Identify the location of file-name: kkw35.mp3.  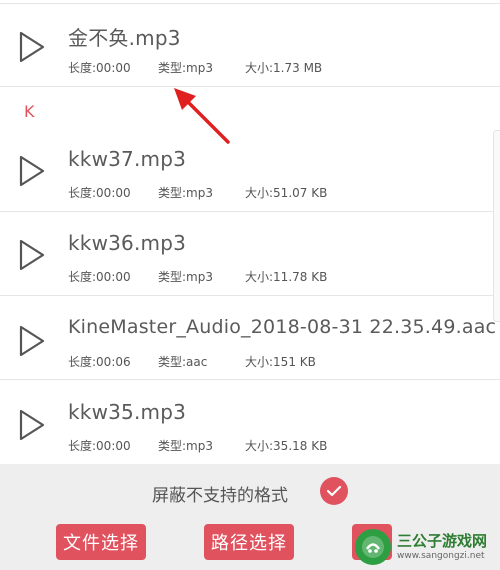
(127, 412).